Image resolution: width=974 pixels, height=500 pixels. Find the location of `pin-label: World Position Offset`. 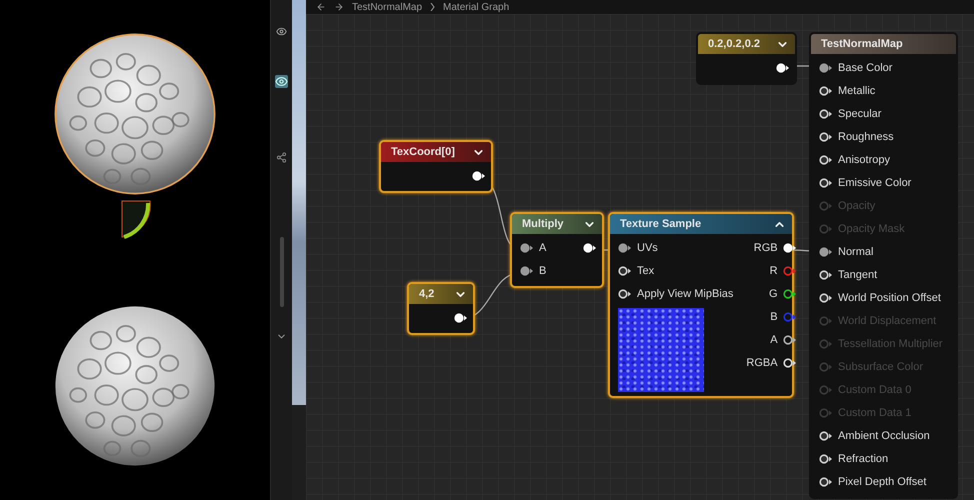

pin-label: World Position Offset is located at coordinates (889, 298).